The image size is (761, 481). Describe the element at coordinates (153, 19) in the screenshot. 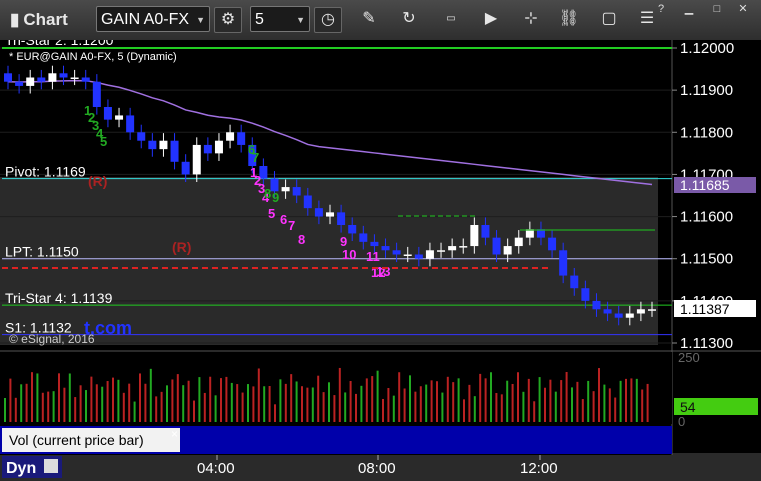

I see `symbol-selector: GAIN A0-FX ▼` at that location.